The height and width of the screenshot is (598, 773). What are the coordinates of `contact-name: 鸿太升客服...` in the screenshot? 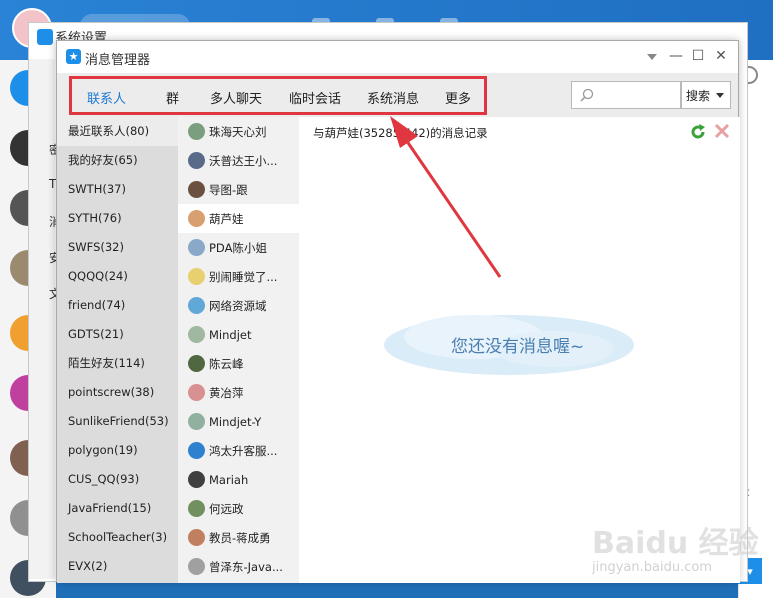 It's located at (243, 450).